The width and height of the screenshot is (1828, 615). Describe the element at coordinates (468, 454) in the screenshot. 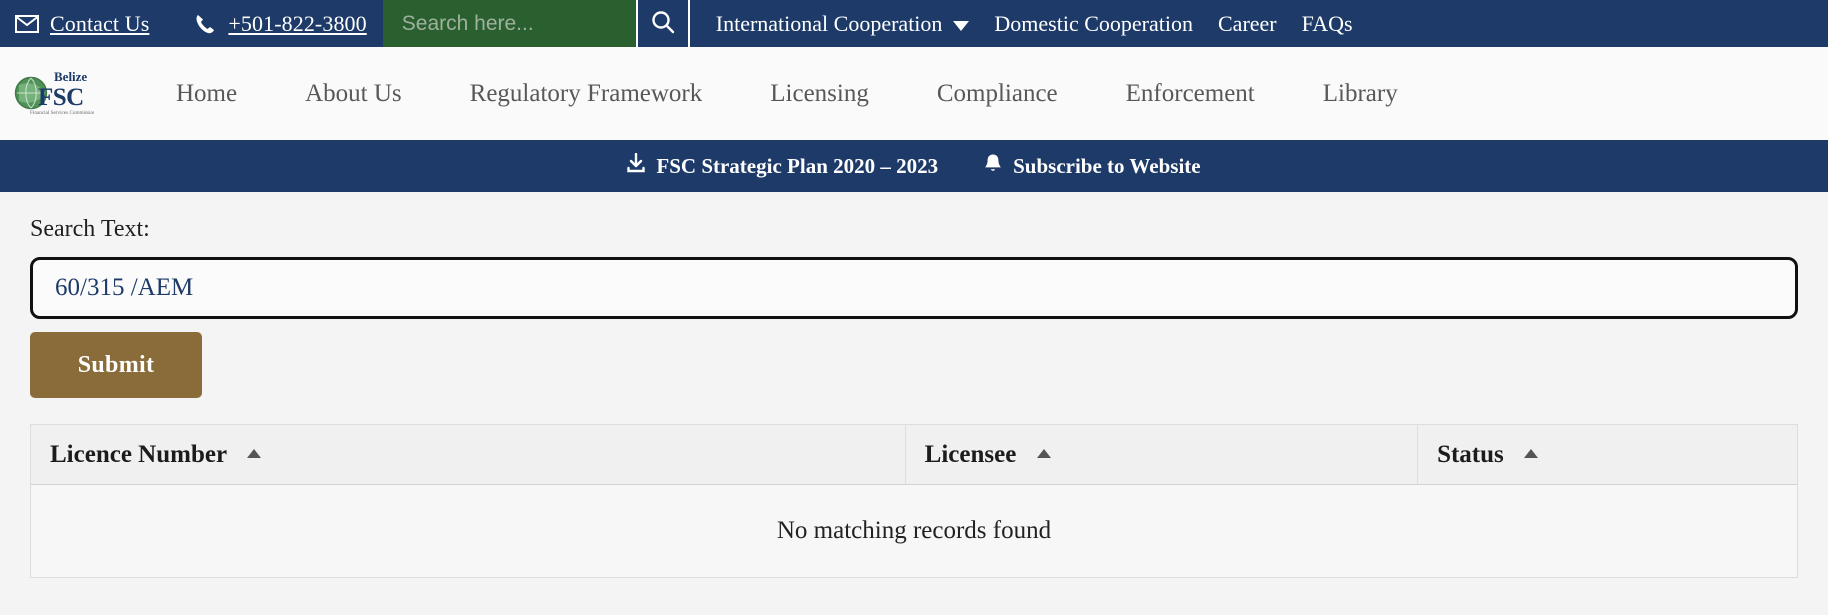

I see `column-header-licence-number: Licence Number` at that location.